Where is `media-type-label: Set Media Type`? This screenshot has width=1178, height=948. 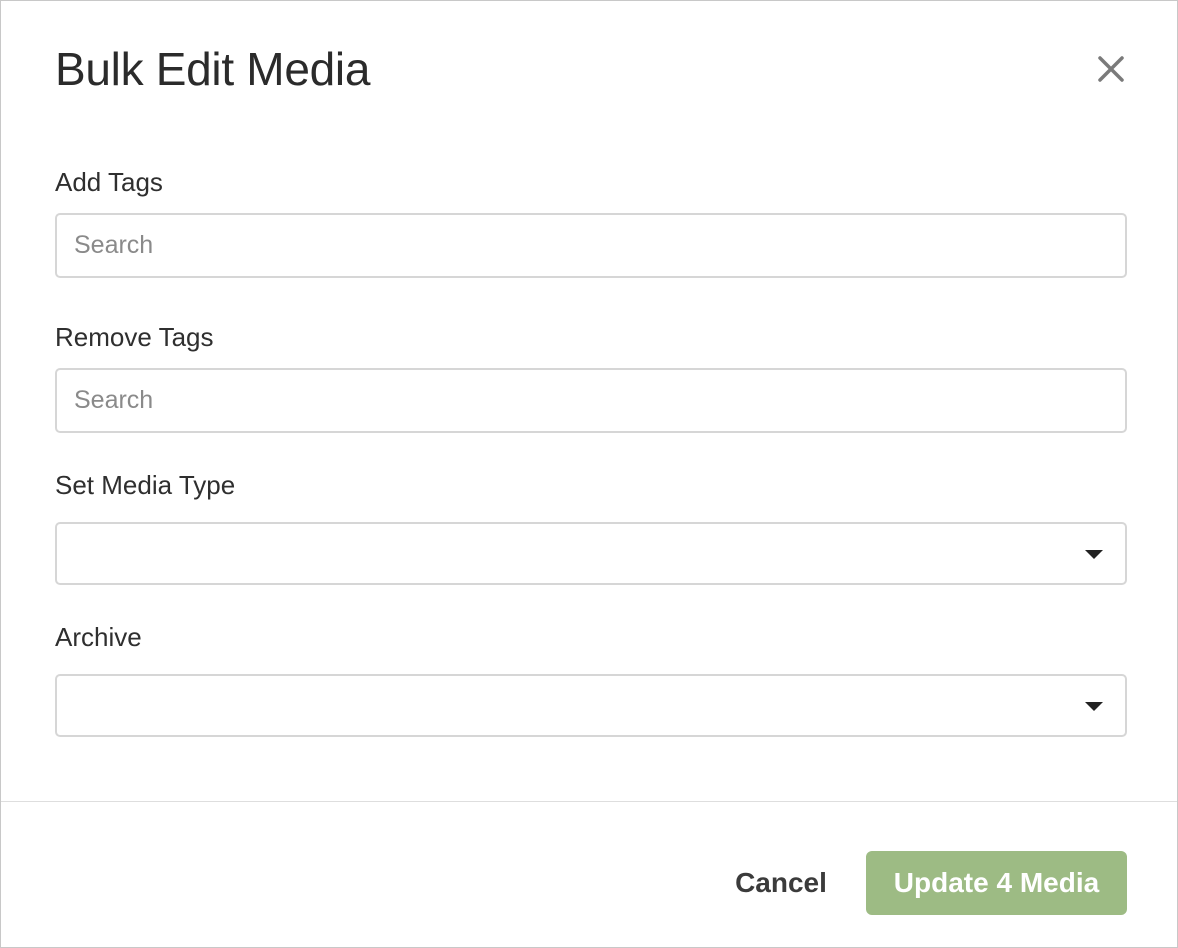 media-type-label: Set Media Type is located at coordinates (145, 485).